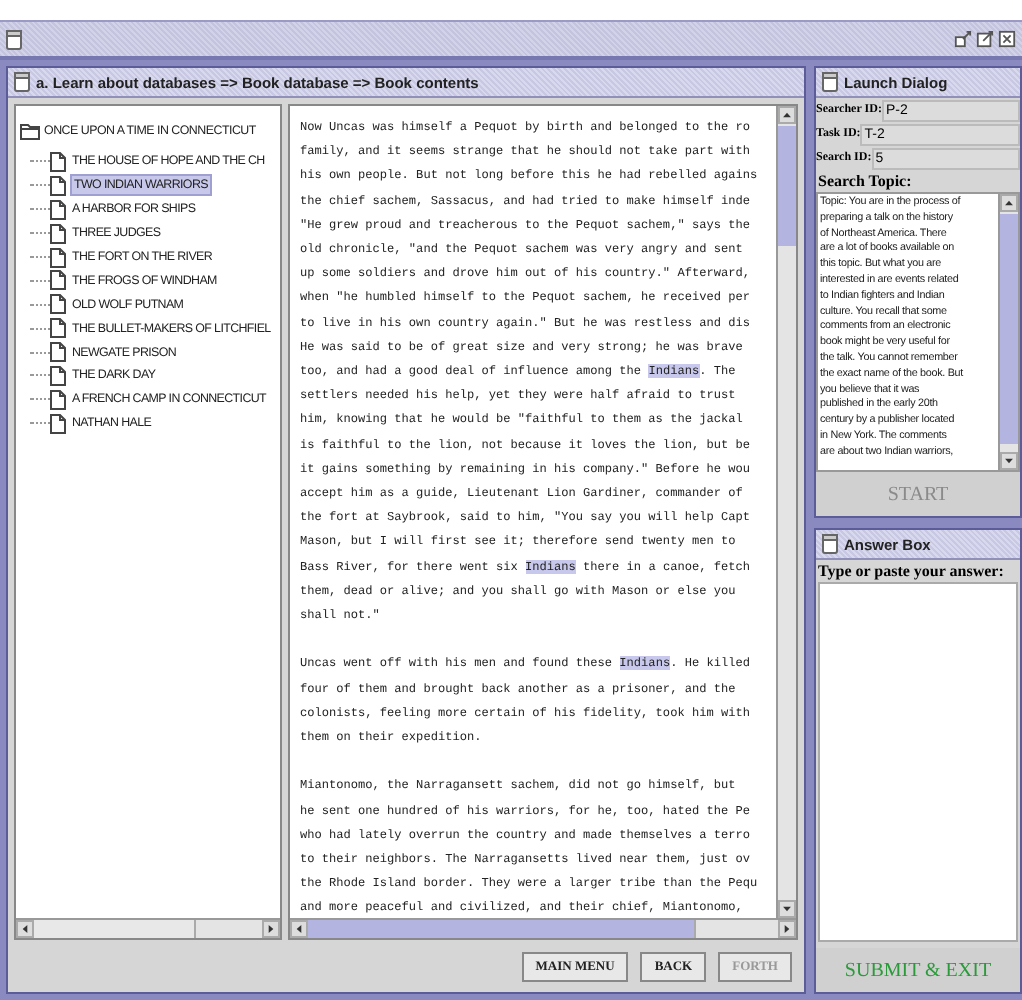 The width and height of the screenshot is (1022, 1000). Describe the element at coordinates (963, 39) in the screenshot. I see `minimize-icon` at that location.